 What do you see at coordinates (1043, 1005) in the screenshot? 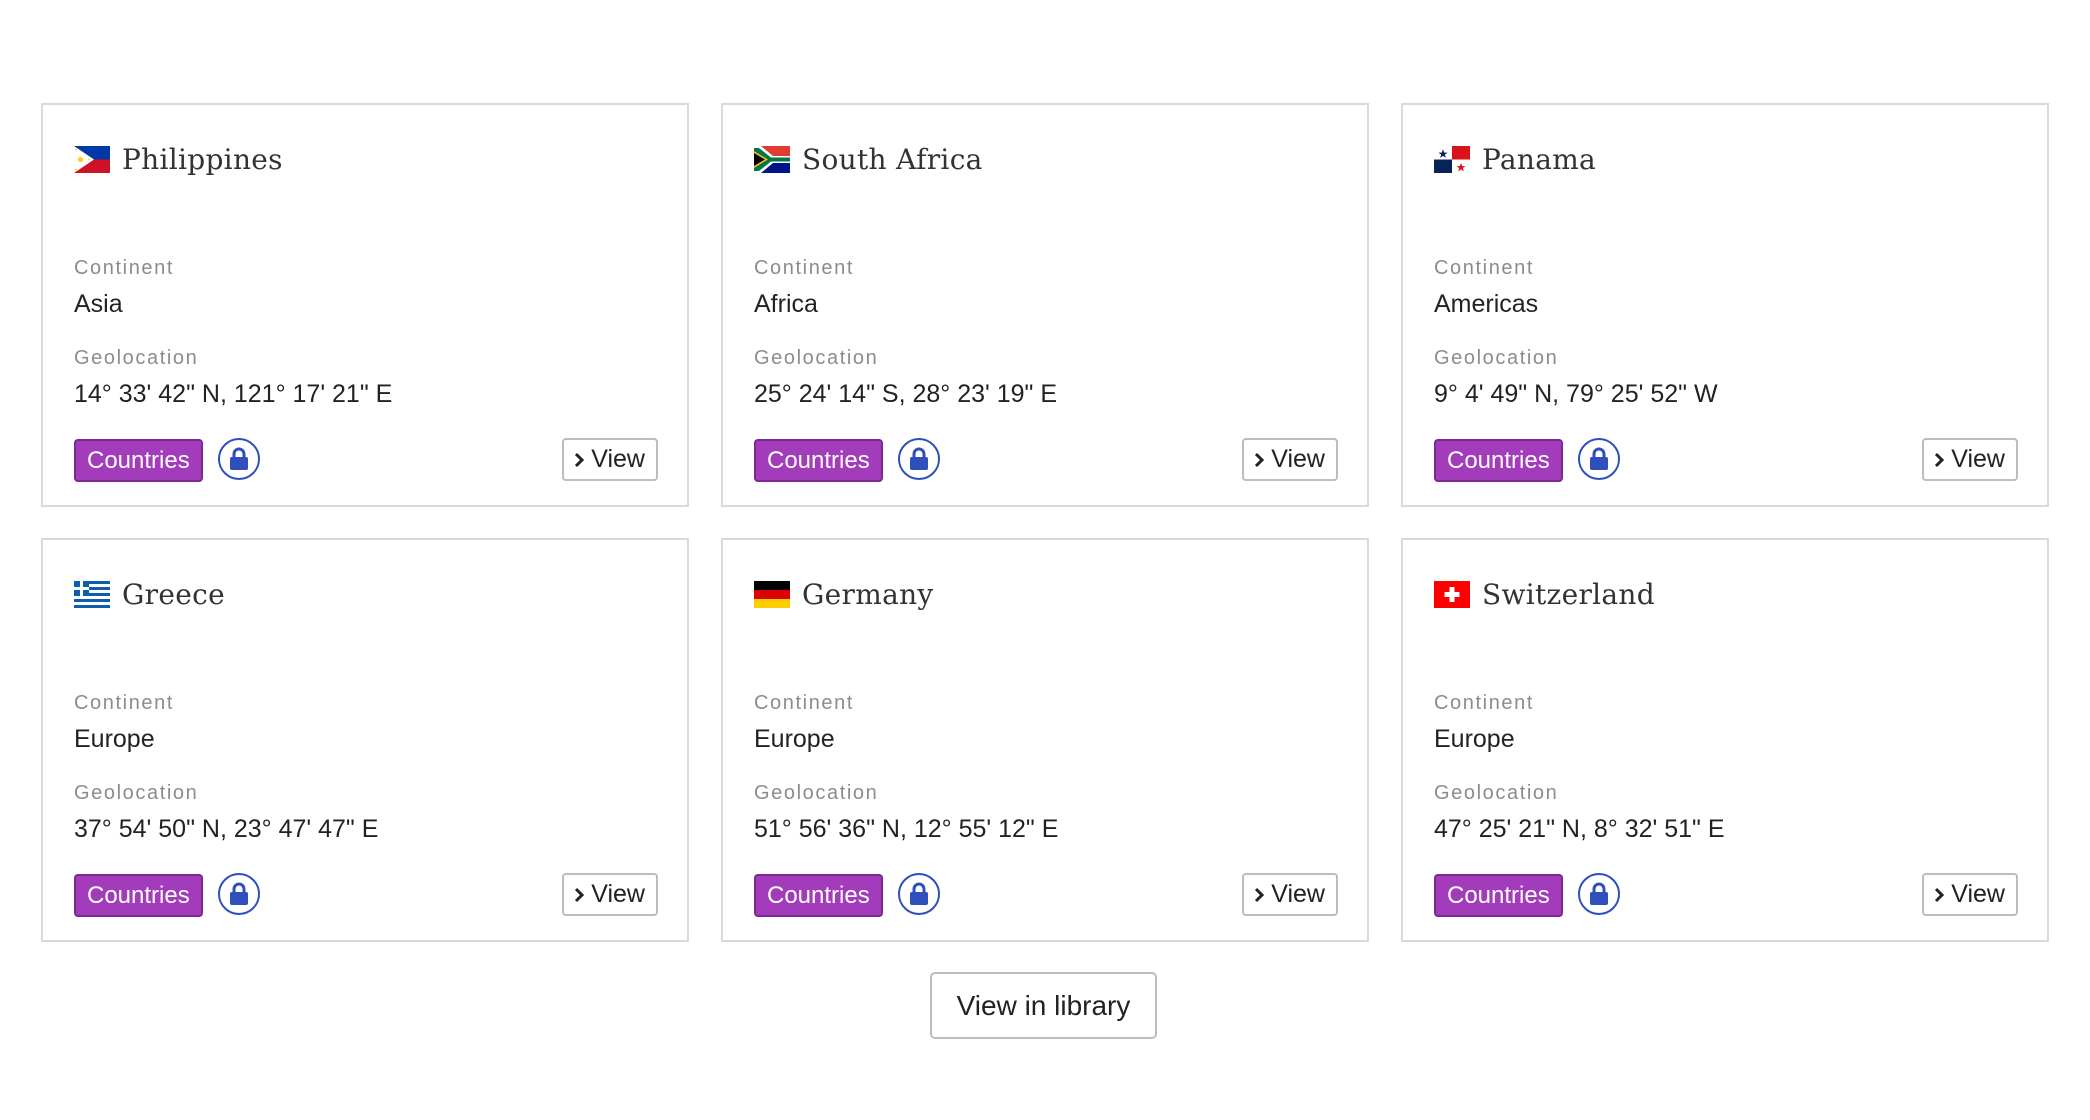
I see `view-in-library-button: View in library` at bounding box center [1043, 1005].